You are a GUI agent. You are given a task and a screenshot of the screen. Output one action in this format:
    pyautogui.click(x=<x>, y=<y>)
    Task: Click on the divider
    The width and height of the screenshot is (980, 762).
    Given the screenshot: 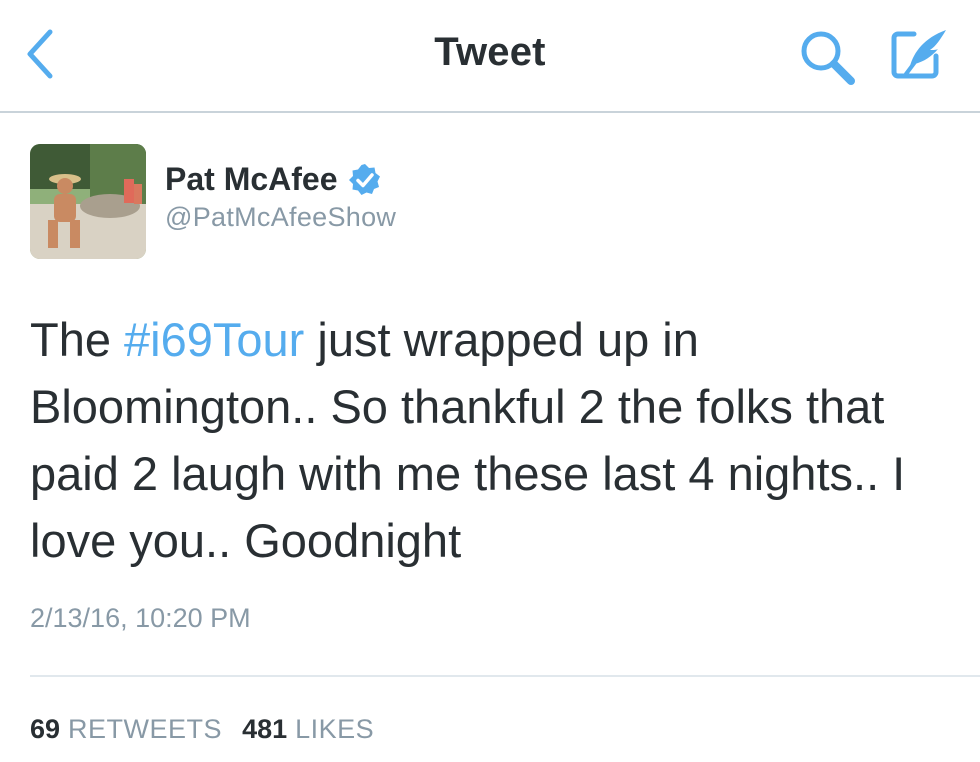 What is the action you would take?
    pyautogui.click(x=505, y=676)
    